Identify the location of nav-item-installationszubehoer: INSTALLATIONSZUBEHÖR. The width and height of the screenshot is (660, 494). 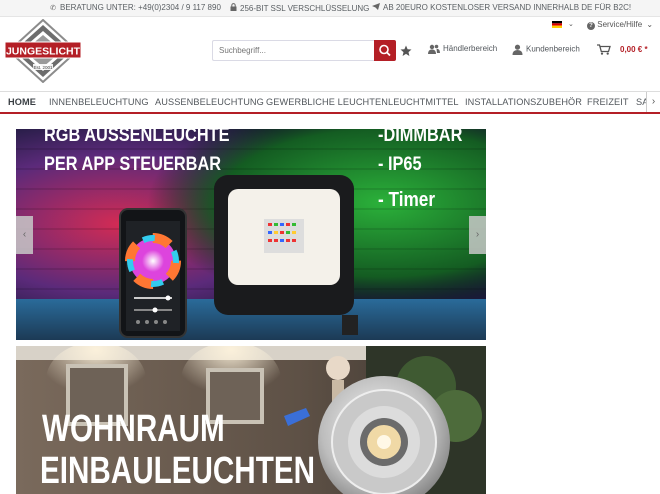
(523, 102).